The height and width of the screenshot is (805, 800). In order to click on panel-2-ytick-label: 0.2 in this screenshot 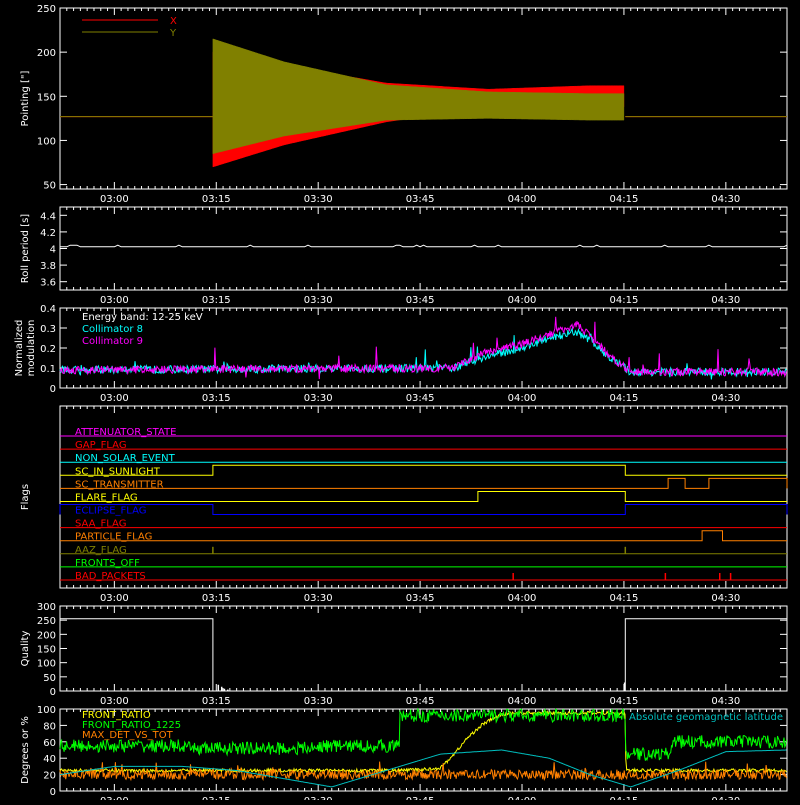, I will do `click(48, 349)`.